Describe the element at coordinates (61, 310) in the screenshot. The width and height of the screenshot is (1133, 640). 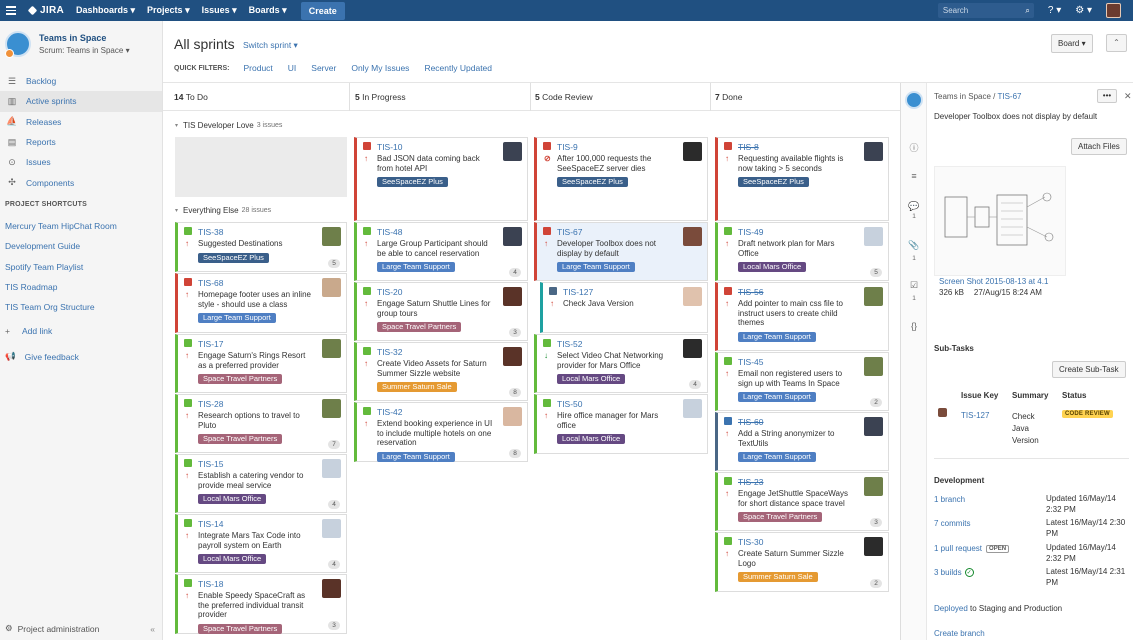
I see `shortcut-link: TIS Team Org Structure` at that location.